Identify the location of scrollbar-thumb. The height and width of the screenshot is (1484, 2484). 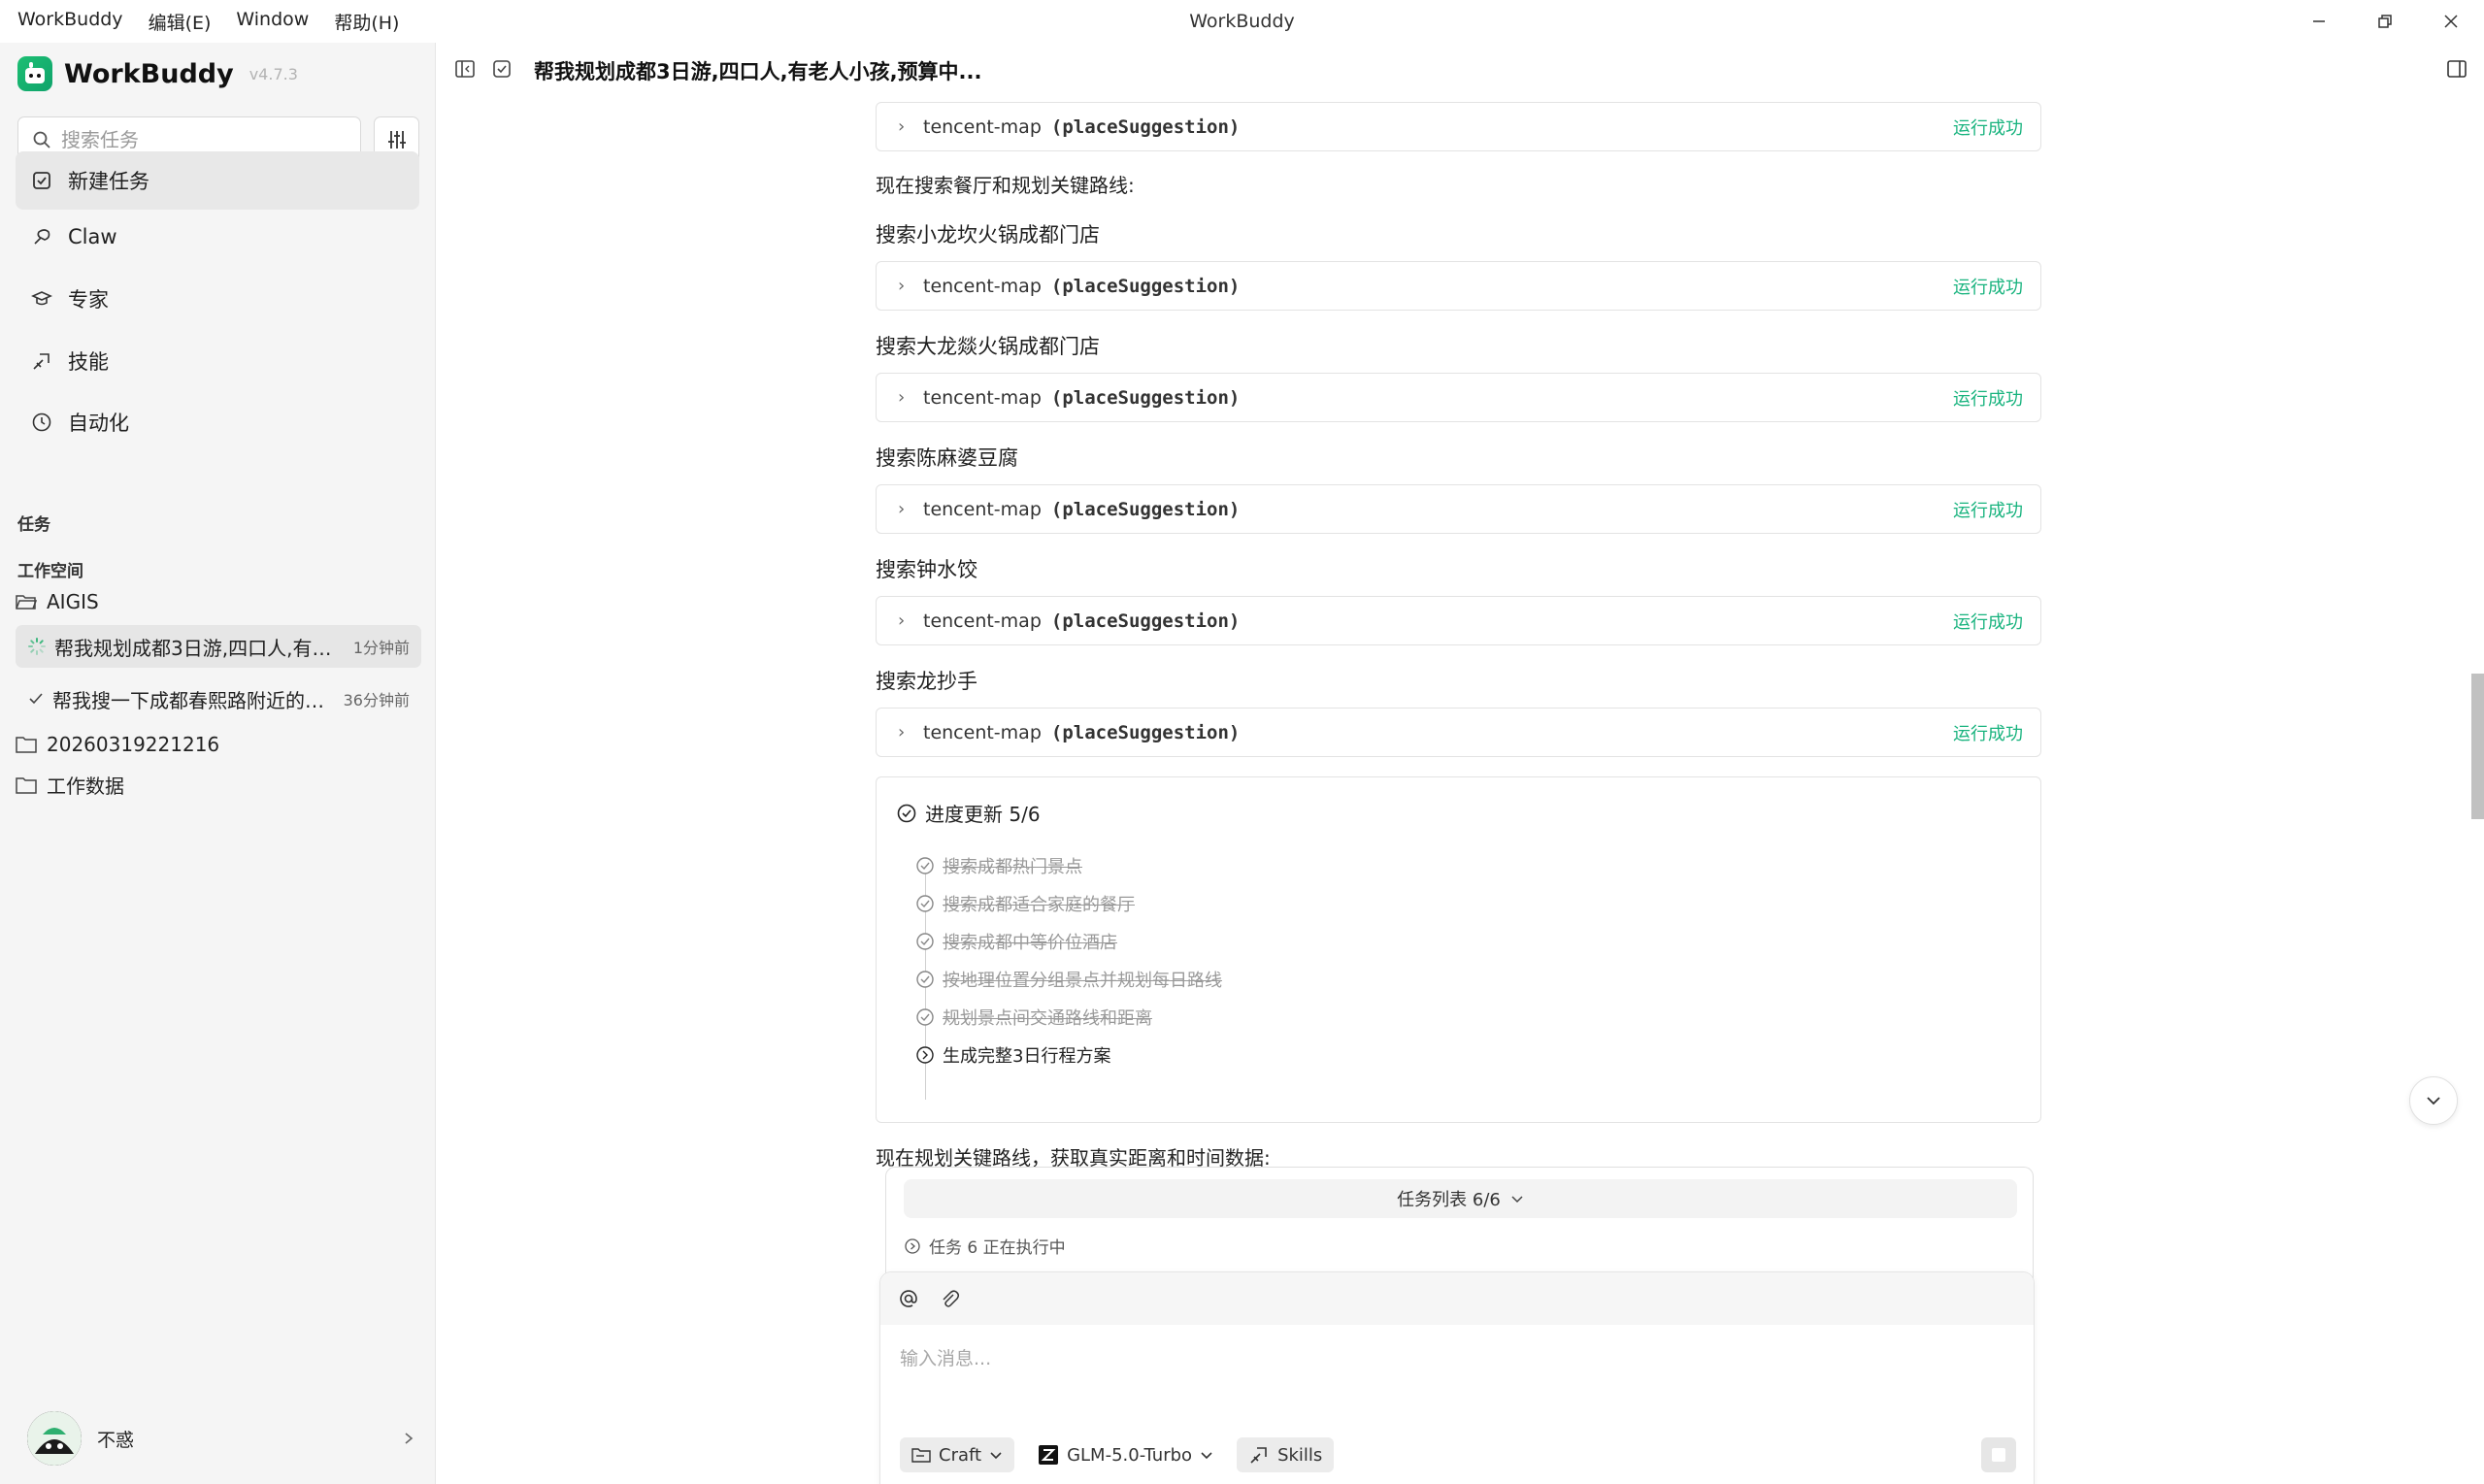
(2477, 746).